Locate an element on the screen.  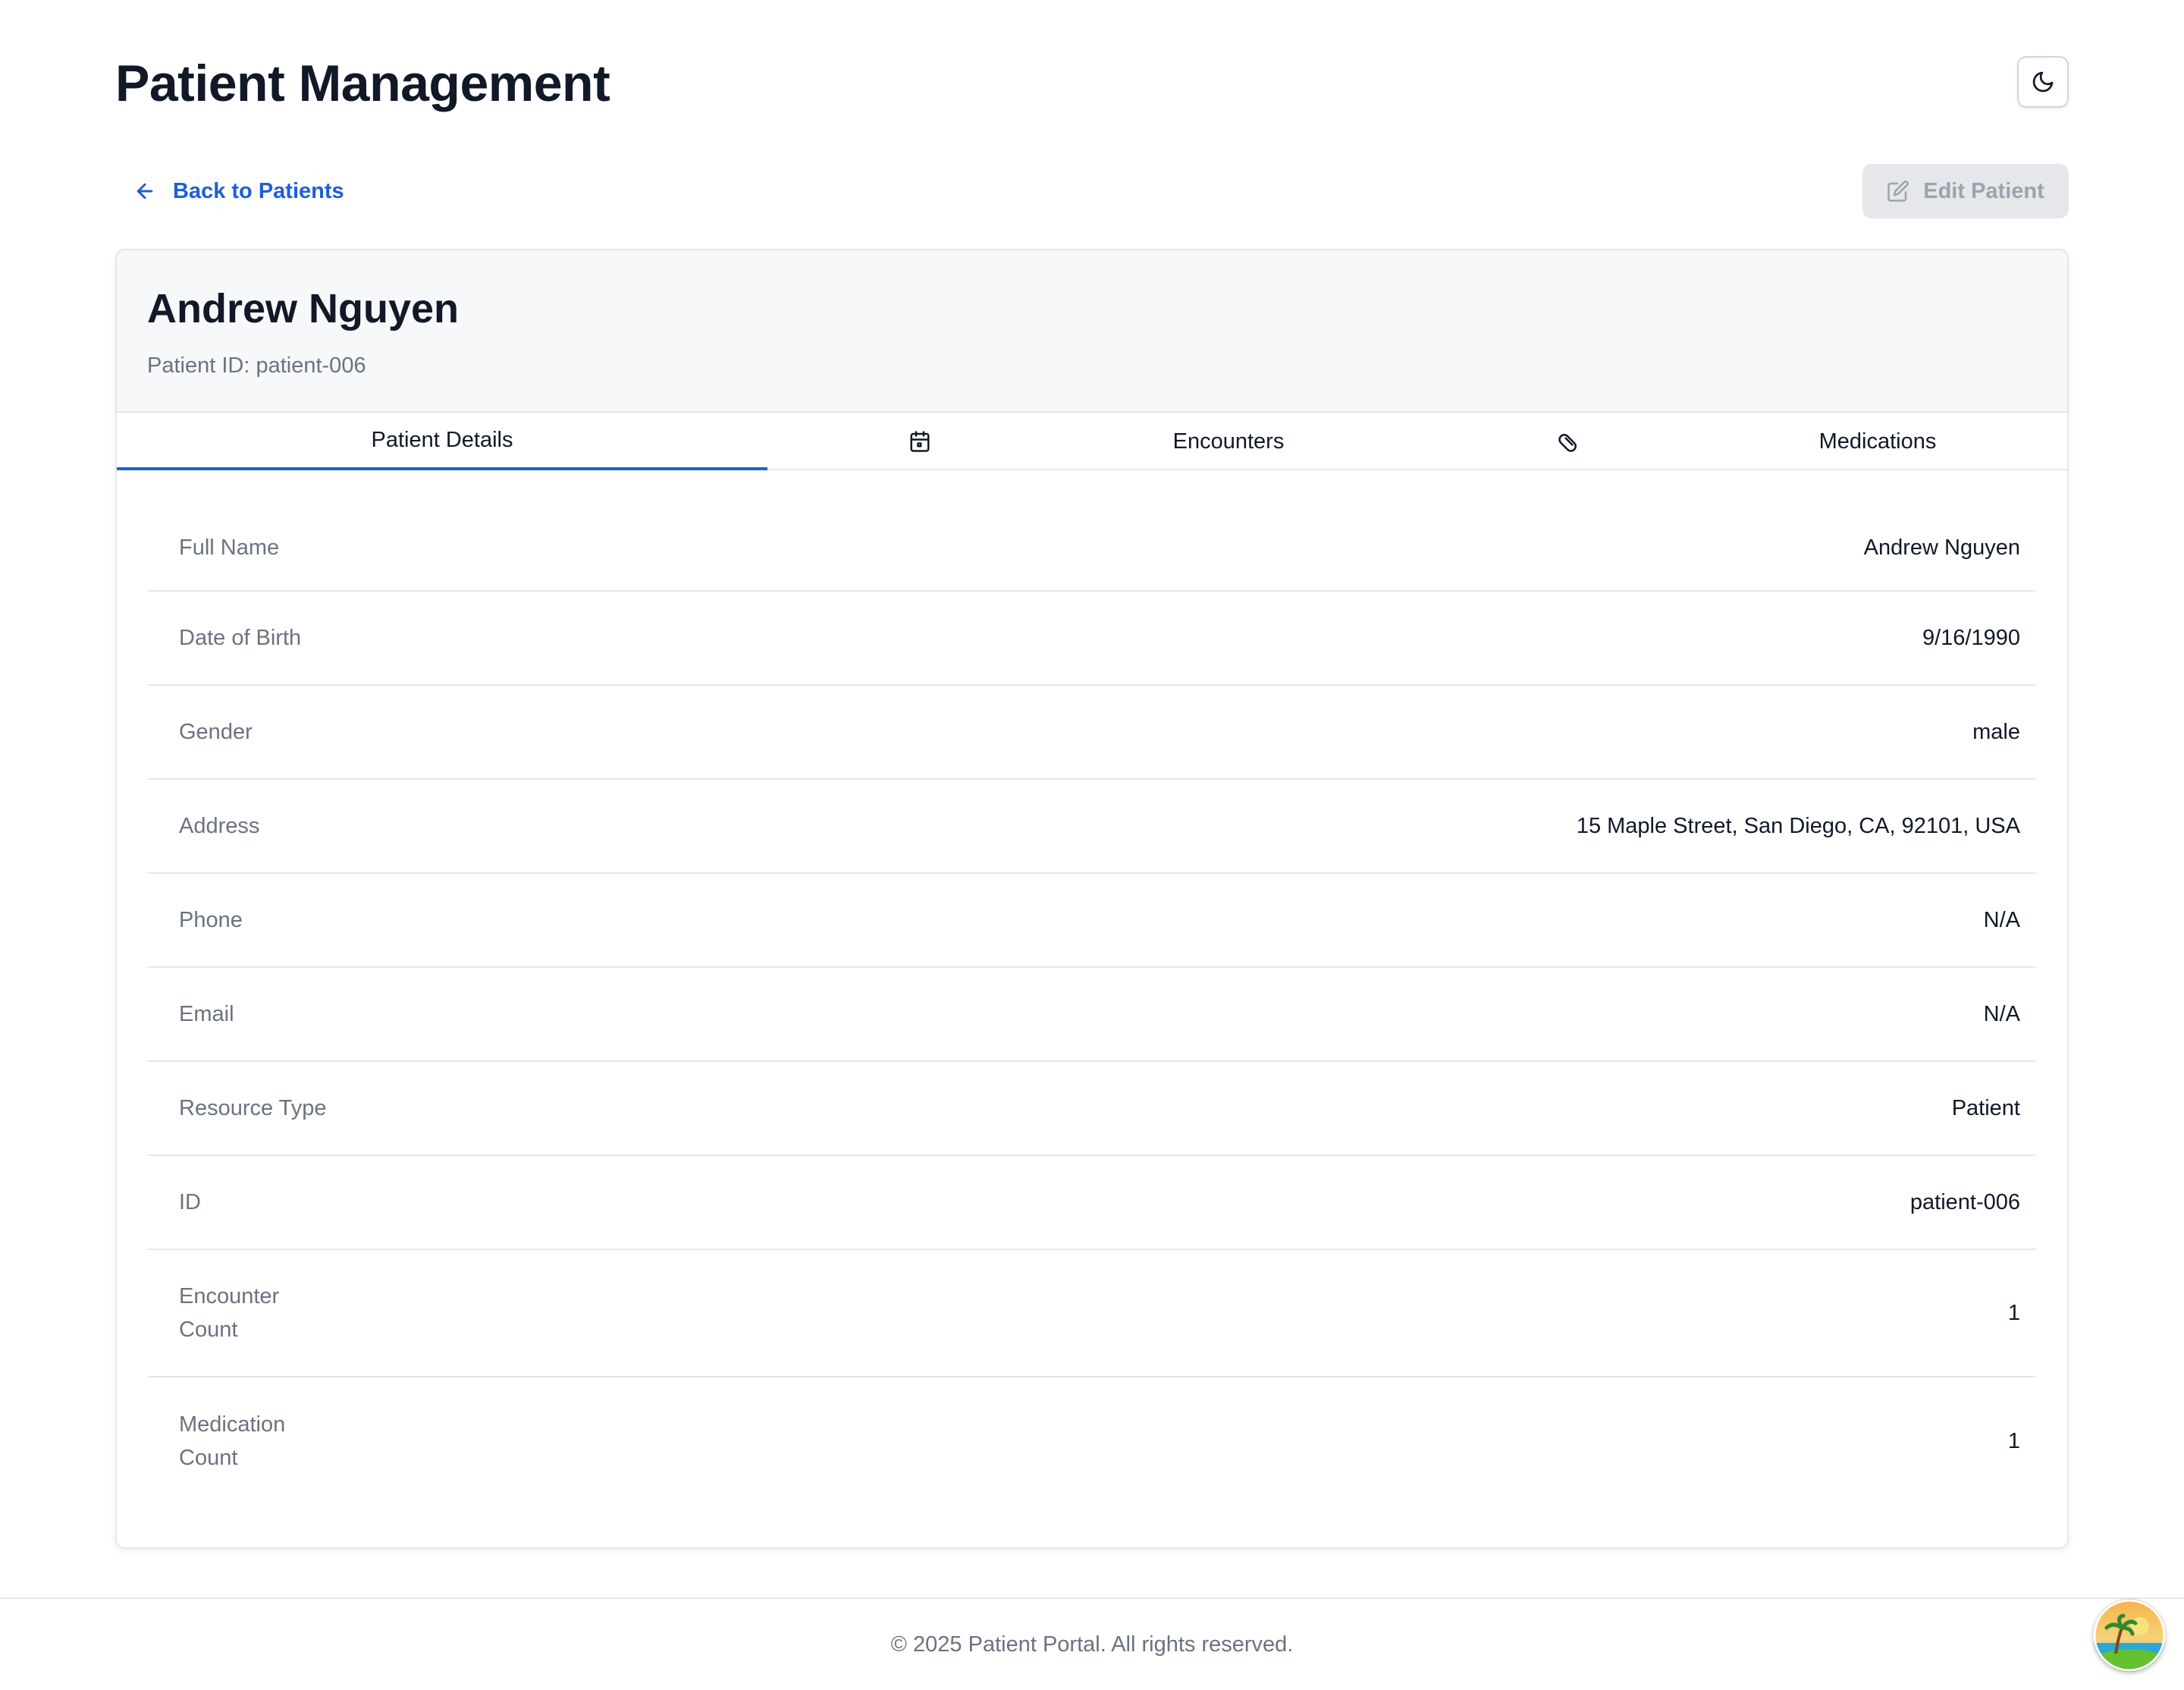
detail-label: Date of Birth is located at coordinates (240, 638).